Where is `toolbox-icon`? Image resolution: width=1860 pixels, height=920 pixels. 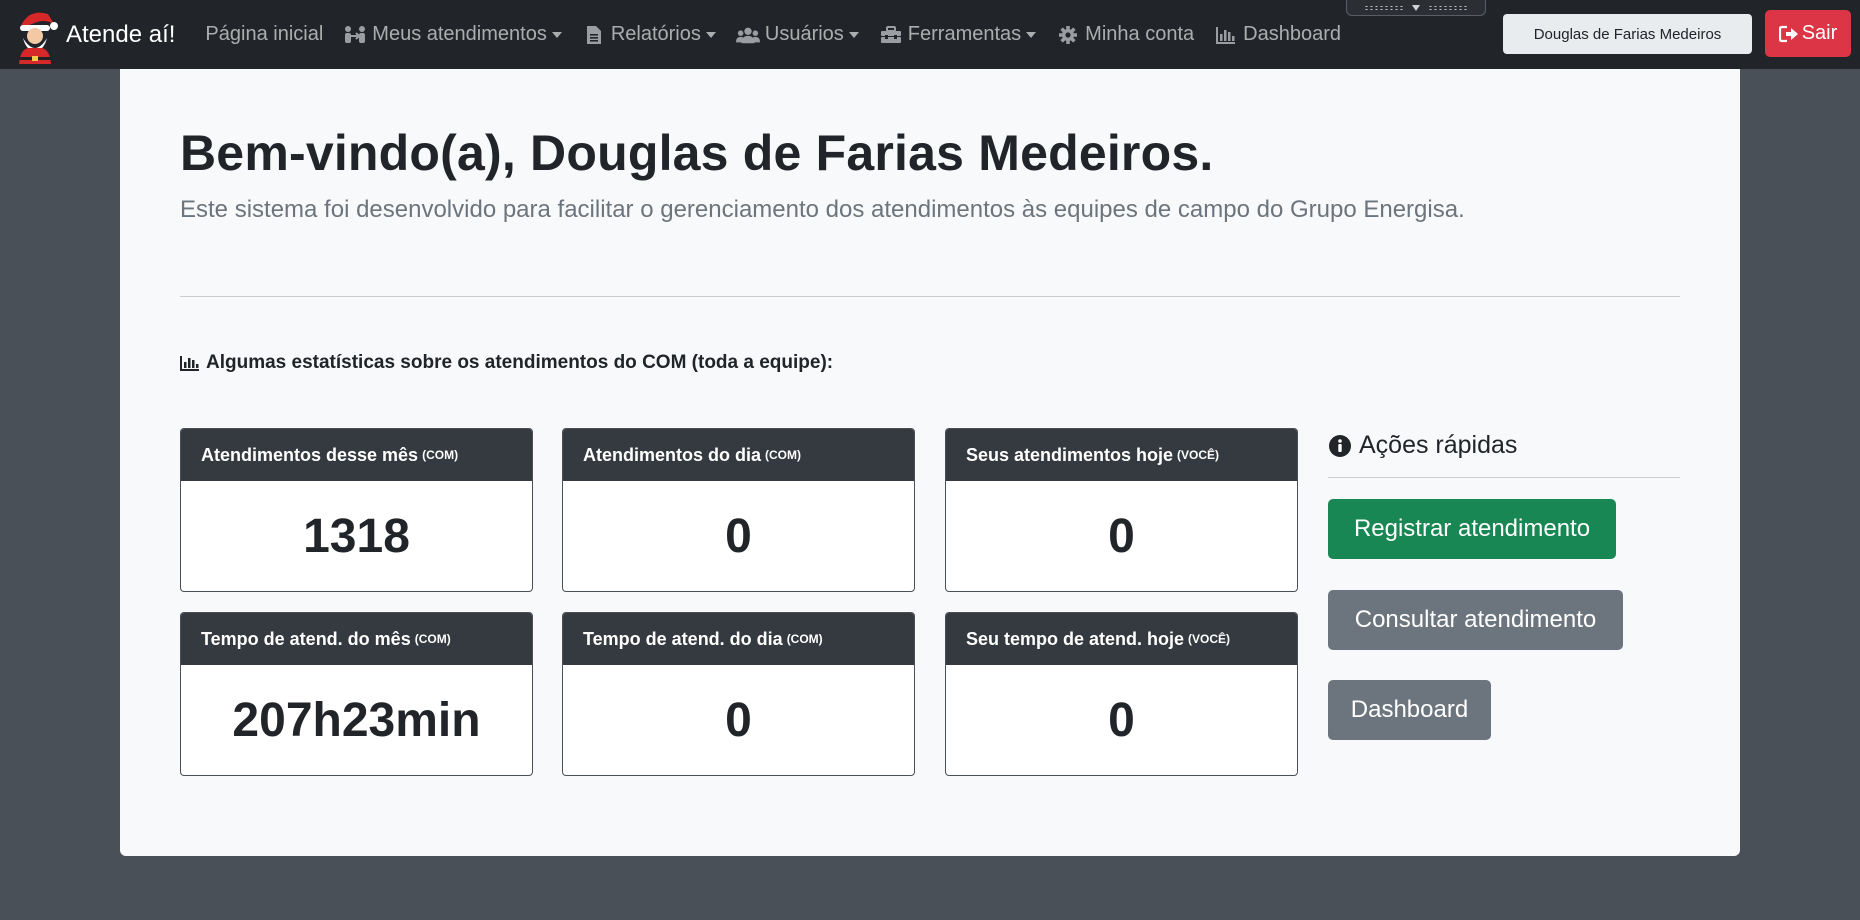
toolbox-icon is located at coordinates (891, 35).